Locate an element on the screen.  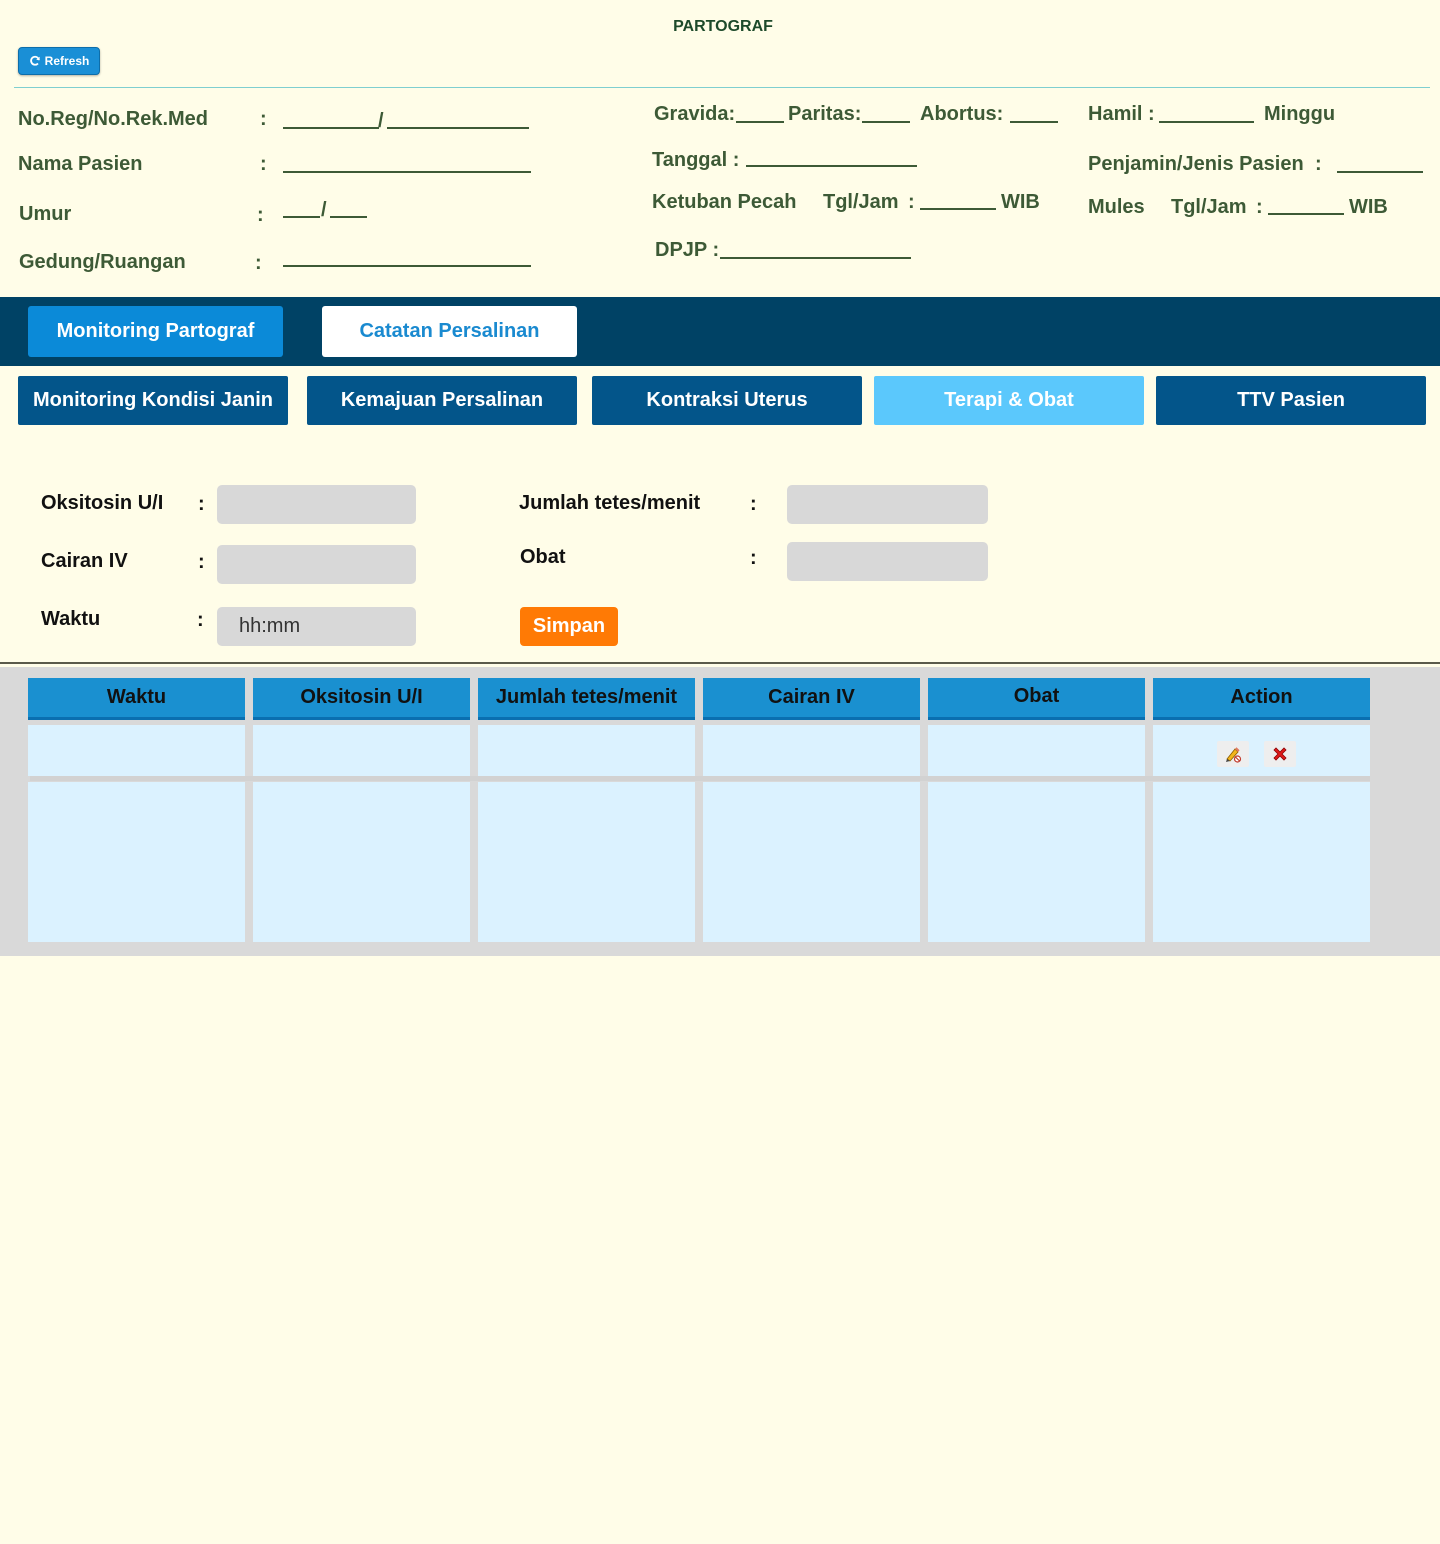
form-divider is located at coordinates (720, 663).